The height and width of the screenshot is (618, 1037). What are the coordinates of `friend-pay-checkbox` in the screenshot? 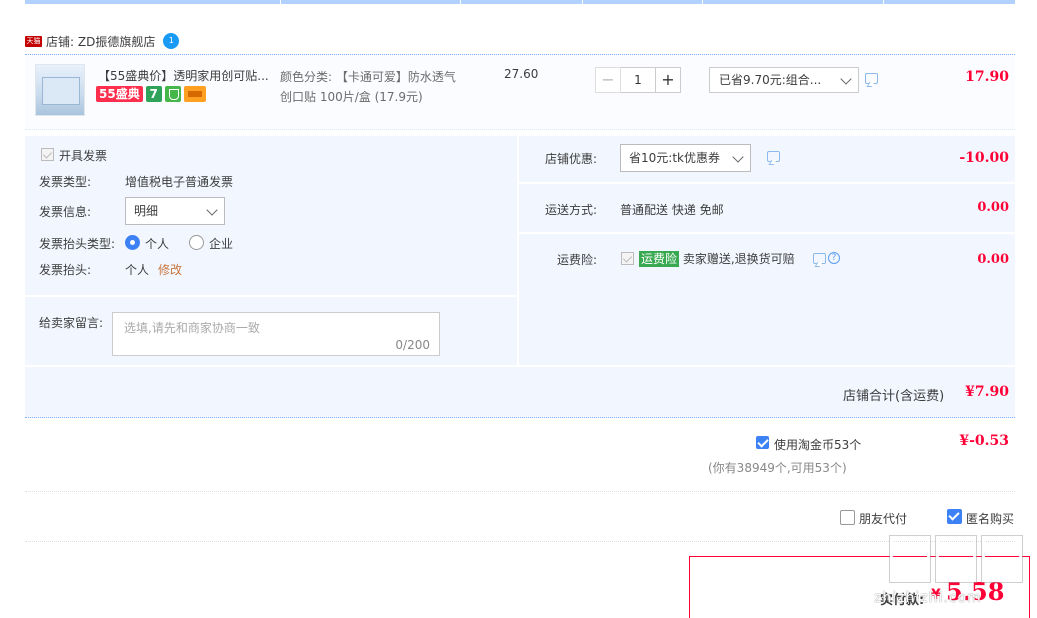 It's located at (847, 517).